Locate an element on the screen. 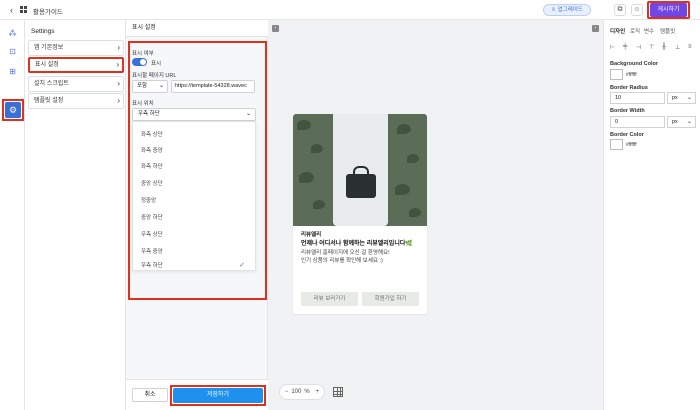  page-url-input: https://template-54328.wavec is located at coordinates (213, 86).